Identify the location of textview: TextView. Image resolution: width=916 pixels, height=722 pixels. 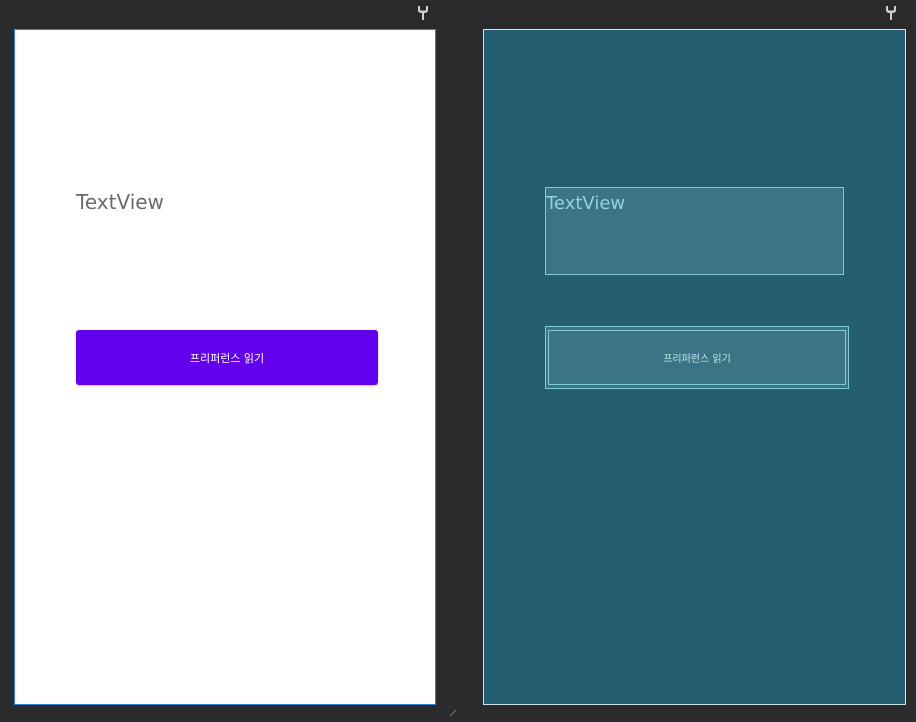
(120, 202).